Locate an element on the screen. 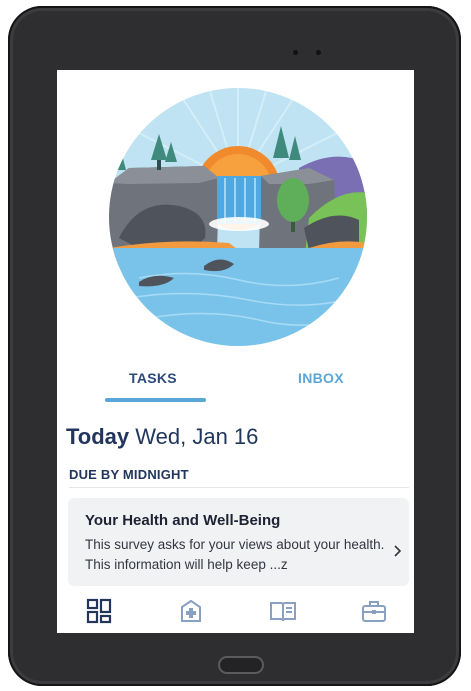  medical-plus-icon is located at coordinates (191, 610).